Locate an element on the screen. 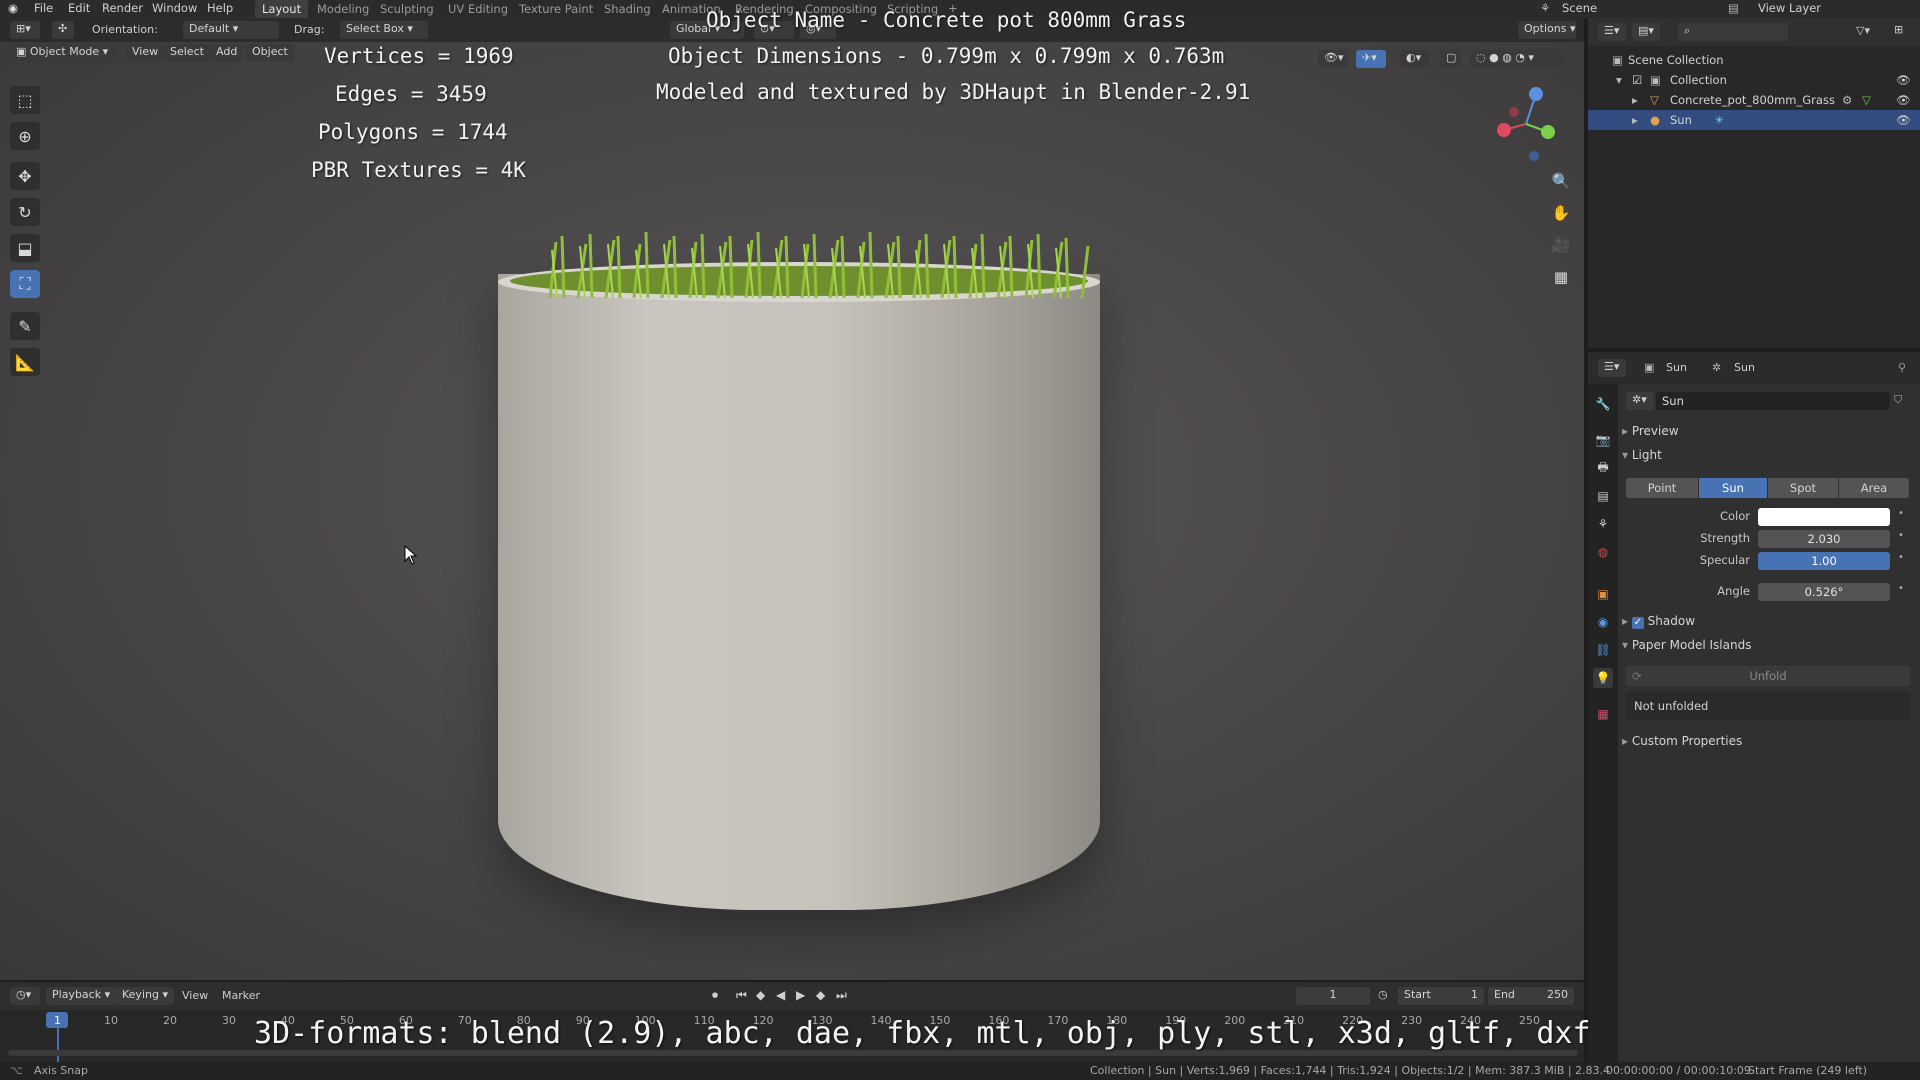 This screenshot has width=1920, height=1080. new-collection-icon: ⊞ is located at coordinates (1898, 29).